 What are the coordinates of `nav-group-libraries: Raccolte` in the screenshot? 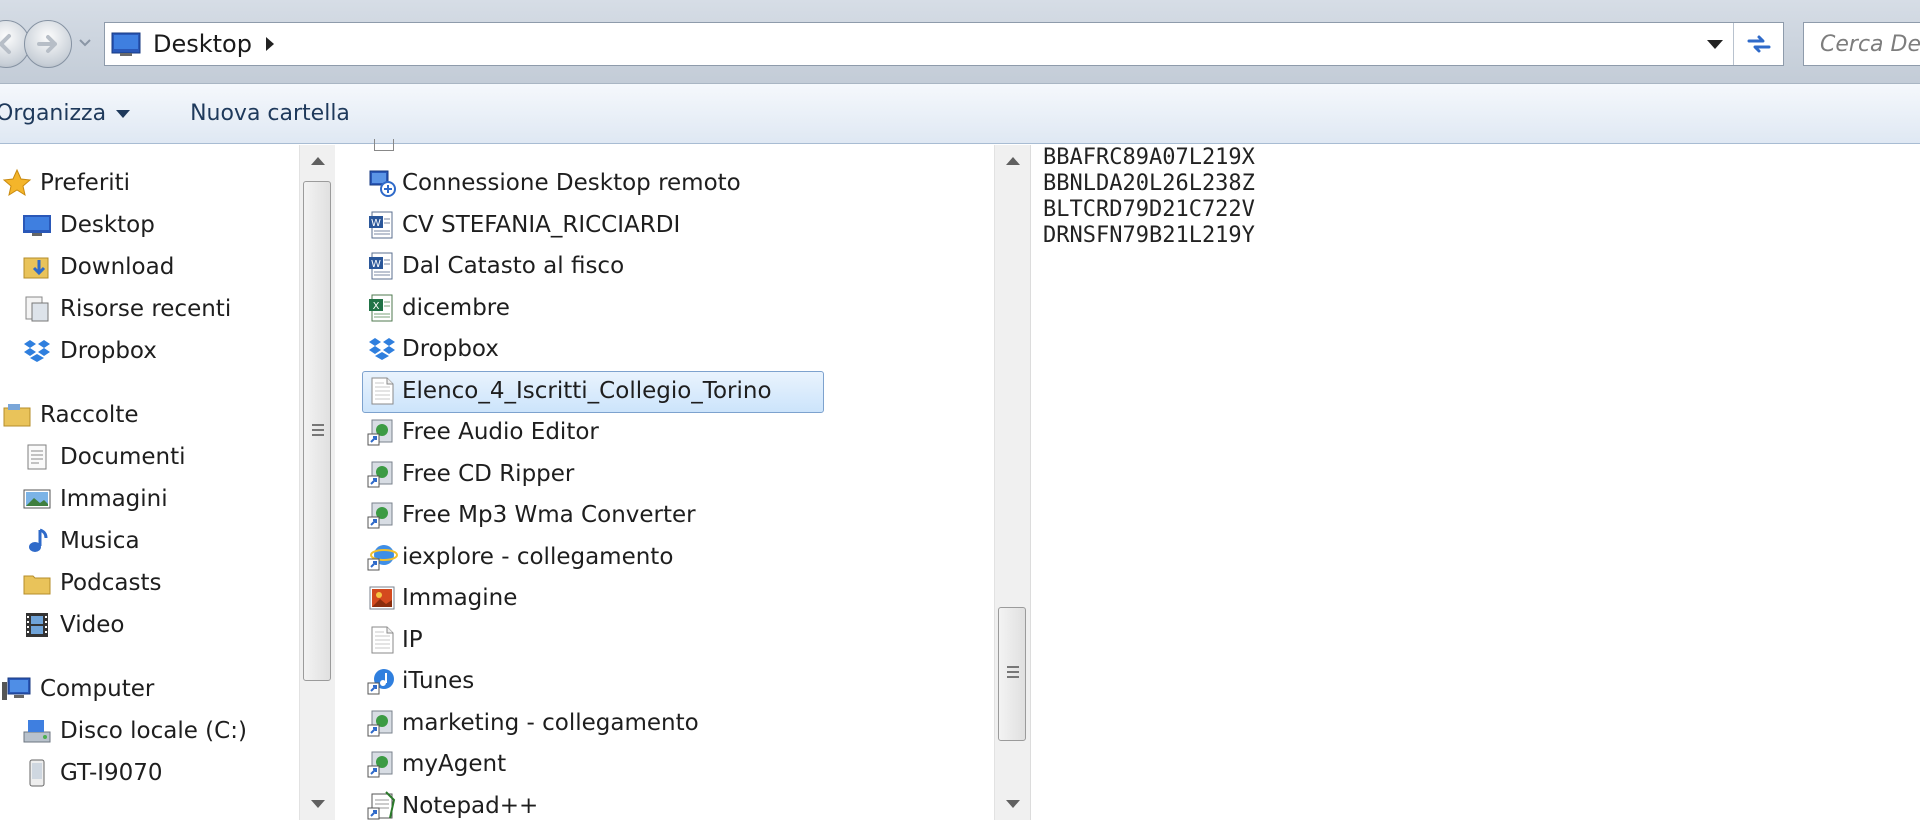 It's located at (70, 415).